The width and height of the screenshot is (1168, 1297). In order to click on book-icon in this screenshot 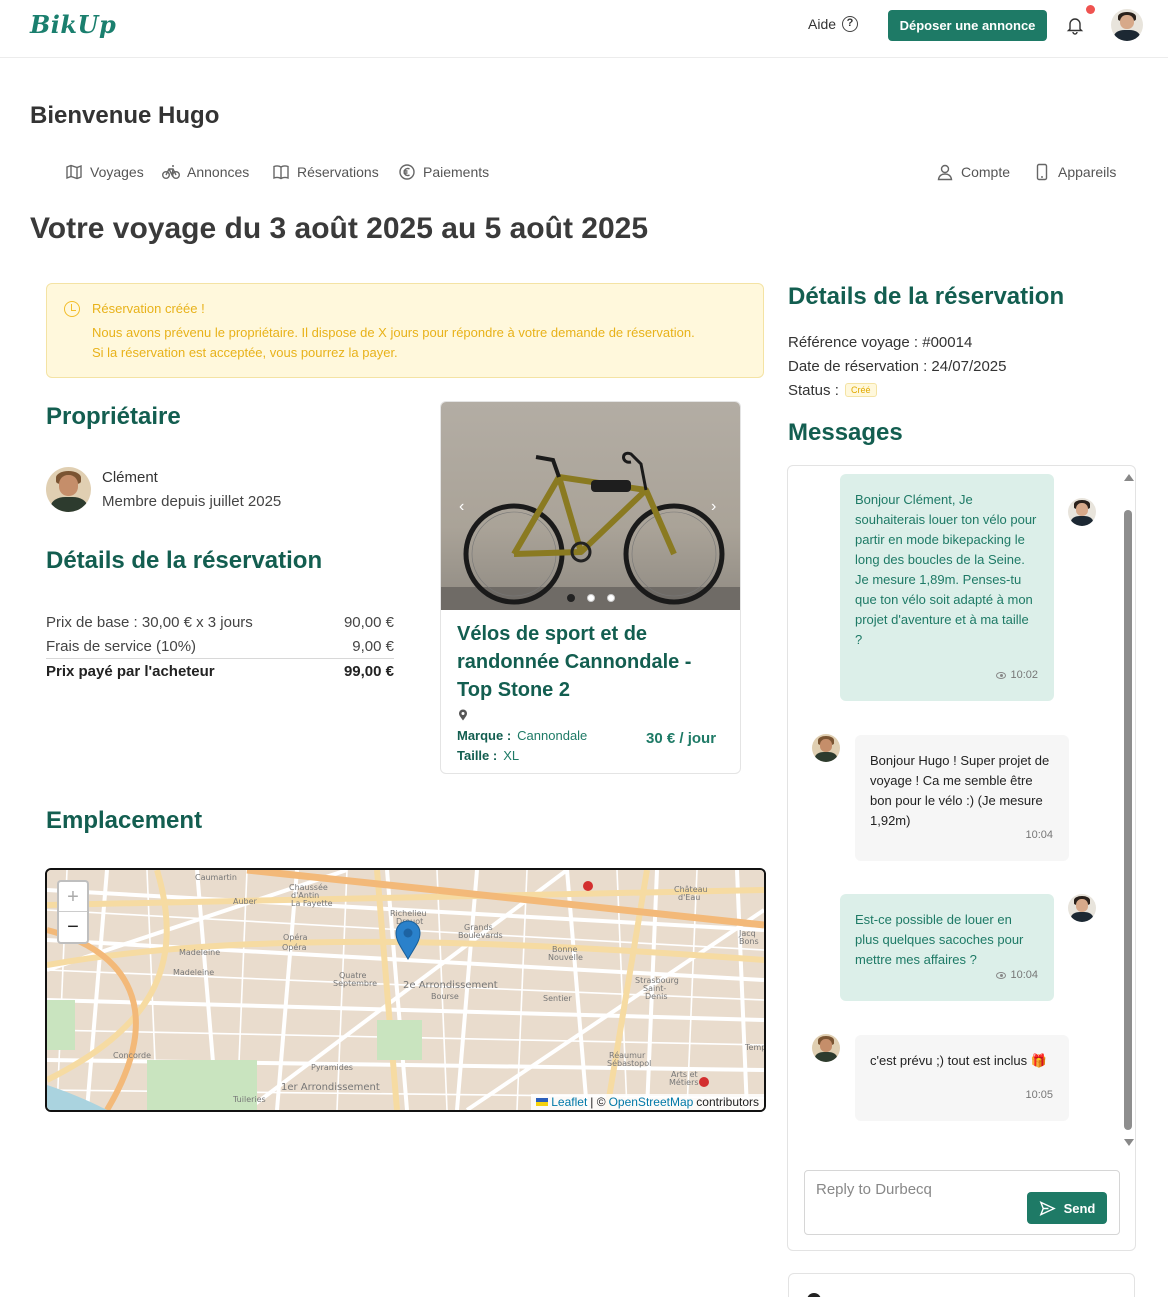, I will do `click(281, 172)`.